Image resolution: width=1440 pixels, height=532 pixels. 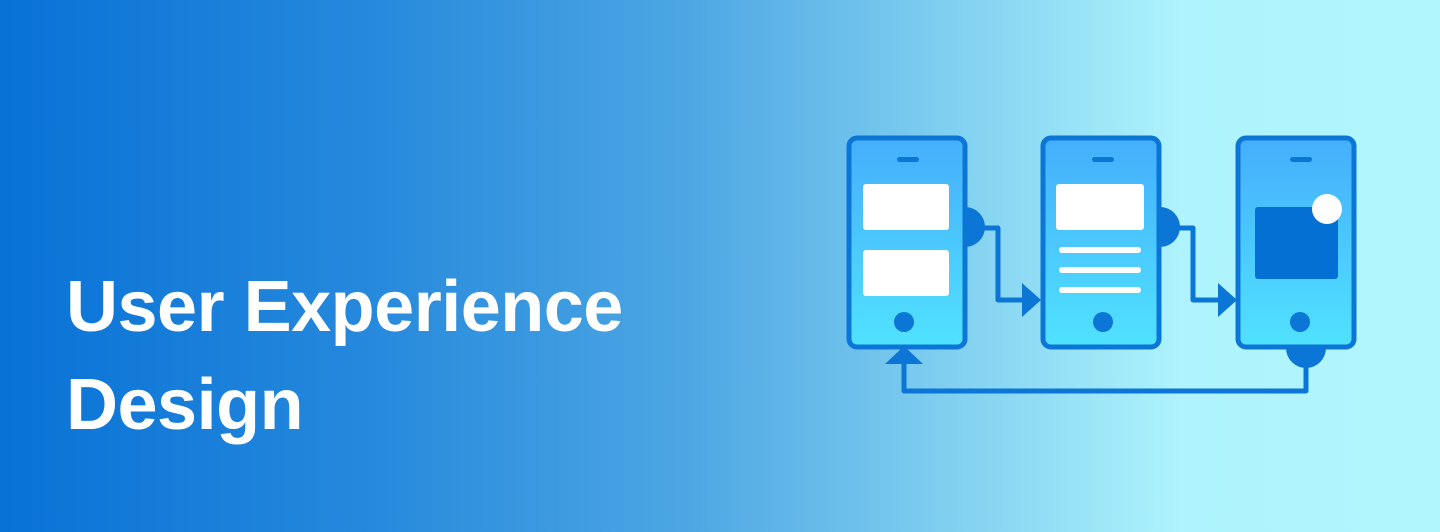 I want to click on title-line-1: User Experience, so click(x=344, y=307).